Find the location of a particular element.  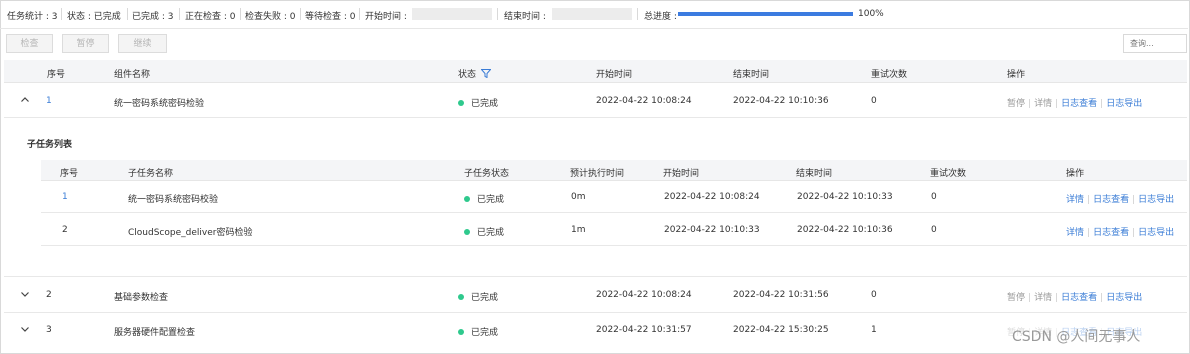

sub-col-end-time: 结束时间 is located at coordinates (814, 174).